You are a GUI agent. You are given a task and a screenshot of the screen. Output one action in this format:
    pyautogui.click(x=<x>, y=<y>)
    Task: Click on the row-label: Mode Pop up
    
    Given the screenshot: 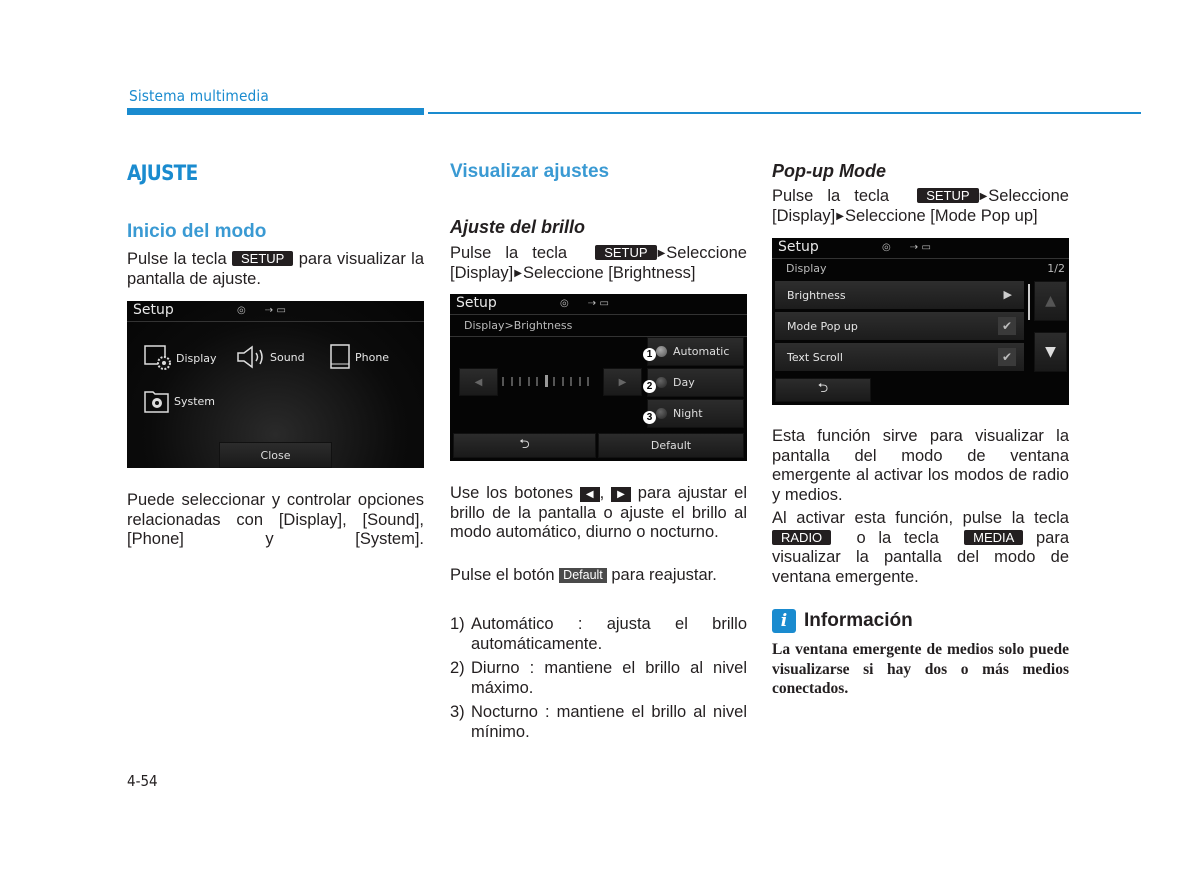 What is the action you would take?
    pyautogui.click(x=822, y=326)
    